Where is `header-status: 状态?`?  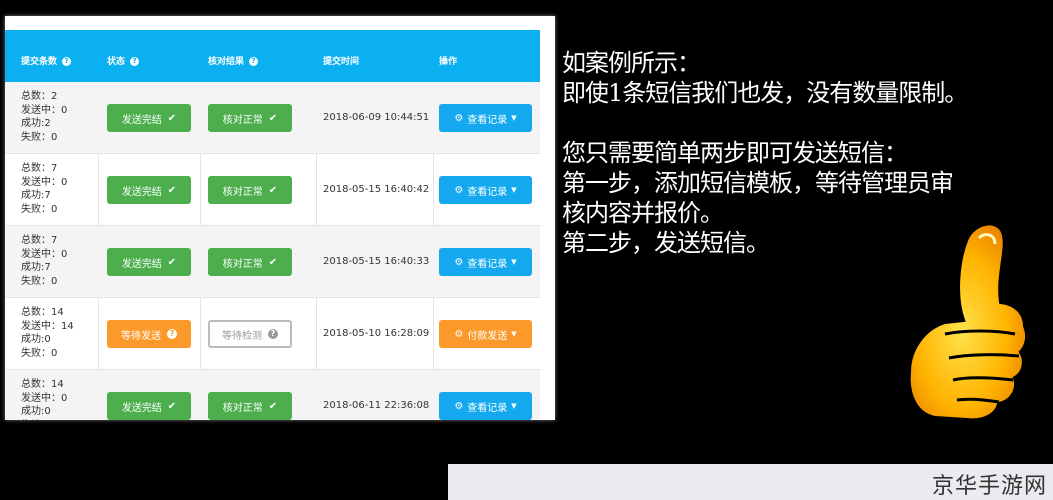
header-status: 状态? is located at coordinates (123, 56).